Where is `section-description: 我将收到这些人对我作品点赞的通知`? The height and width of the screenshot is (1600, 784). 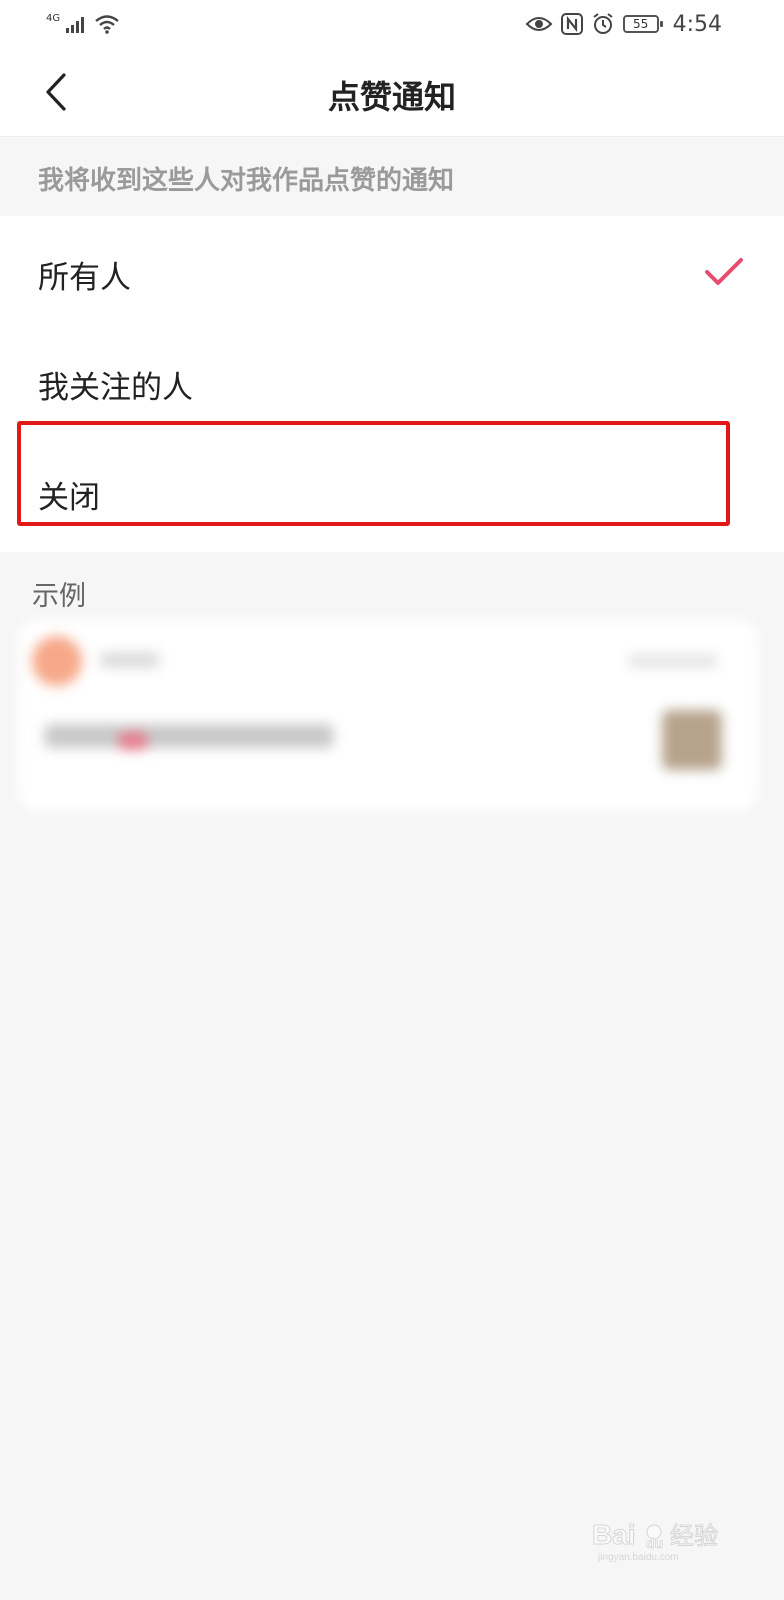 section-description: 我将收到这些人对我作品点赞的通知 is located at coordinates (246, 181).